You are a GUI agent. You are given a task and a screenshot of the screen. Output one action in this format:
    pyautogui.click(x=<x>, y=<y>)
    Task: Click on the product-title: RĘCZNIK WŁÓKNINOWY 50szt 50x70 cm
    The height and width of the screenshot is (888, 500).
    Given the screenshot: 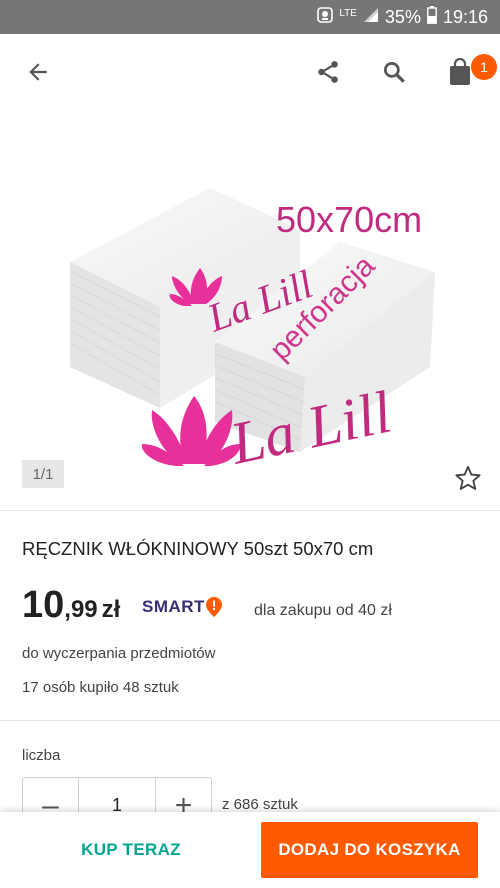 What is the action you would take?
    pyautogui.click(x=198, y=548)
    